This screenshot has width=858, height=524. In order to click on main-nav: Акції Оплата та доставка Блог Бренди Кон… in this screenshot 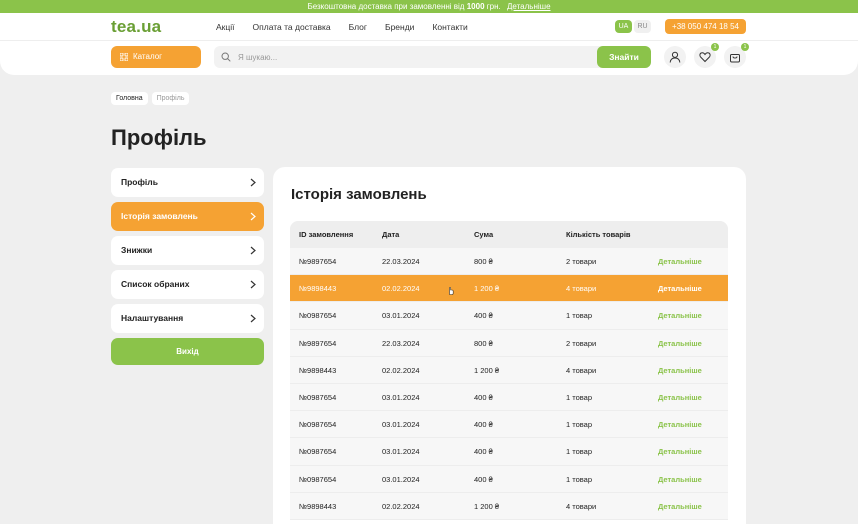, I will do `click(342, 27)`.